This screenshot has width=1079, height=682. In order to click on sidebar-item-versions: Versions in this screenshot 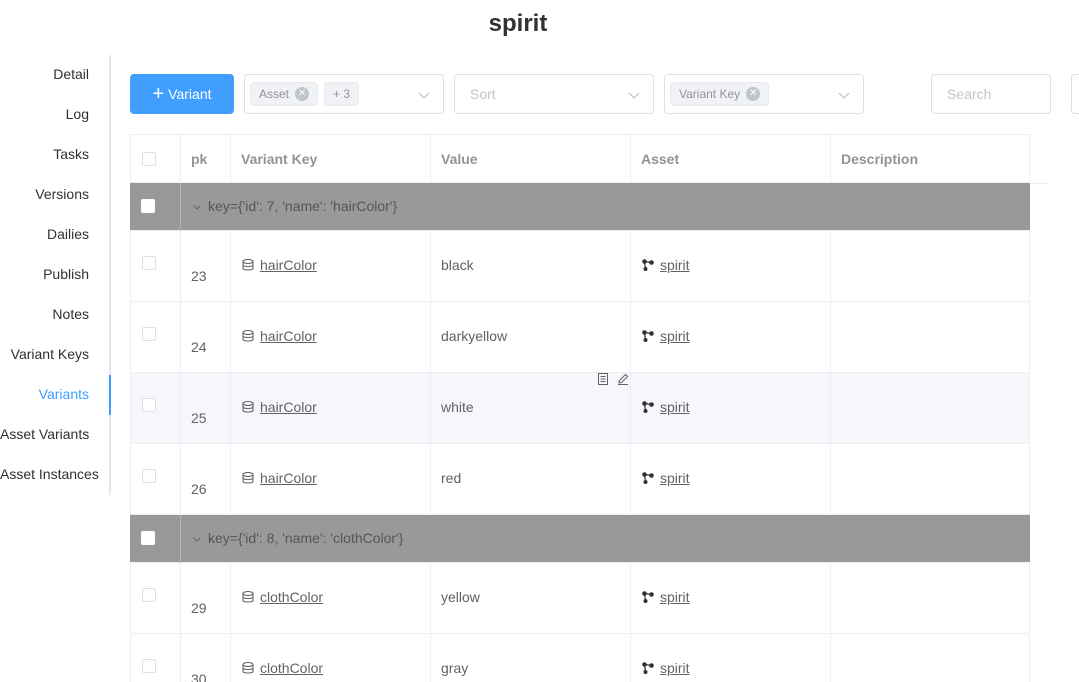, I will do `click(54, 195)`.